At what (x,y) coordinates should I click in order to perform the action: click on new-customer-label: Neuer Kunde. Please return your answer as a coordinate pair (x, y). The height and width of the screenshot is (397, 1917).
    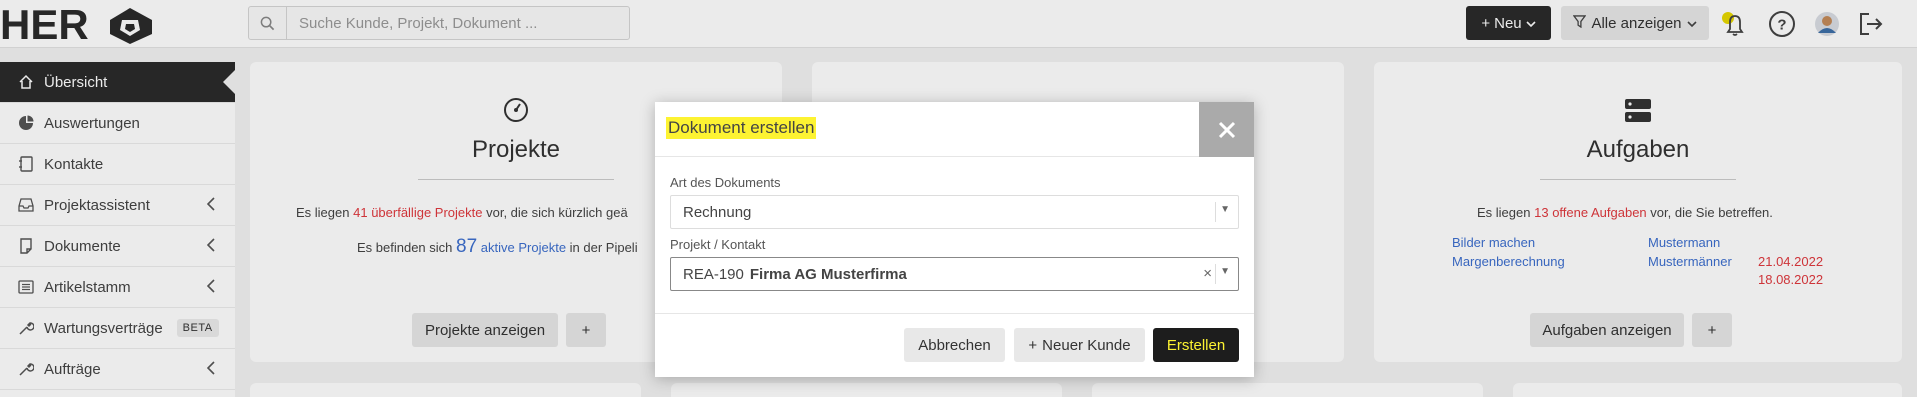
    Looking at the image, I should click on (1086, 345).